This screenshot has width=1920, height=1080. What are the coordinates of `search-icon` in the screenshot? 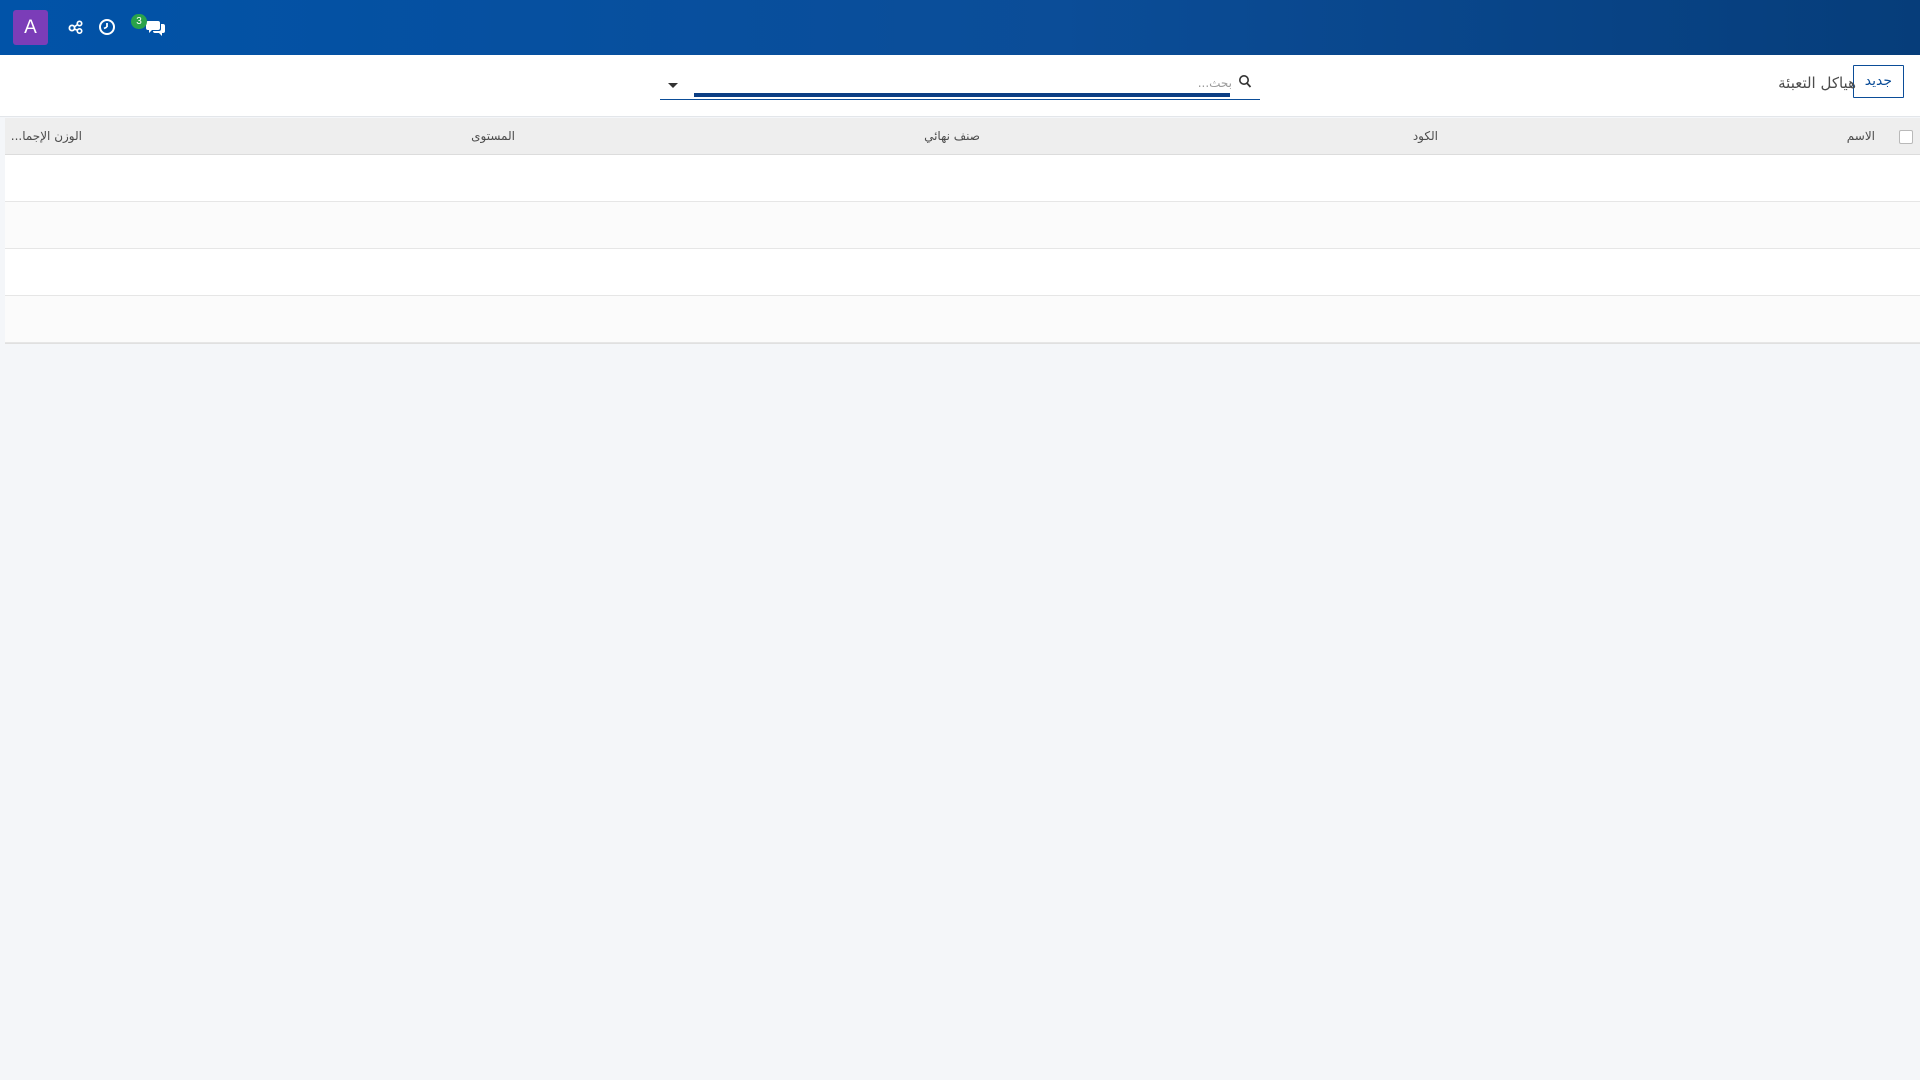 It's located at (1245, 82).